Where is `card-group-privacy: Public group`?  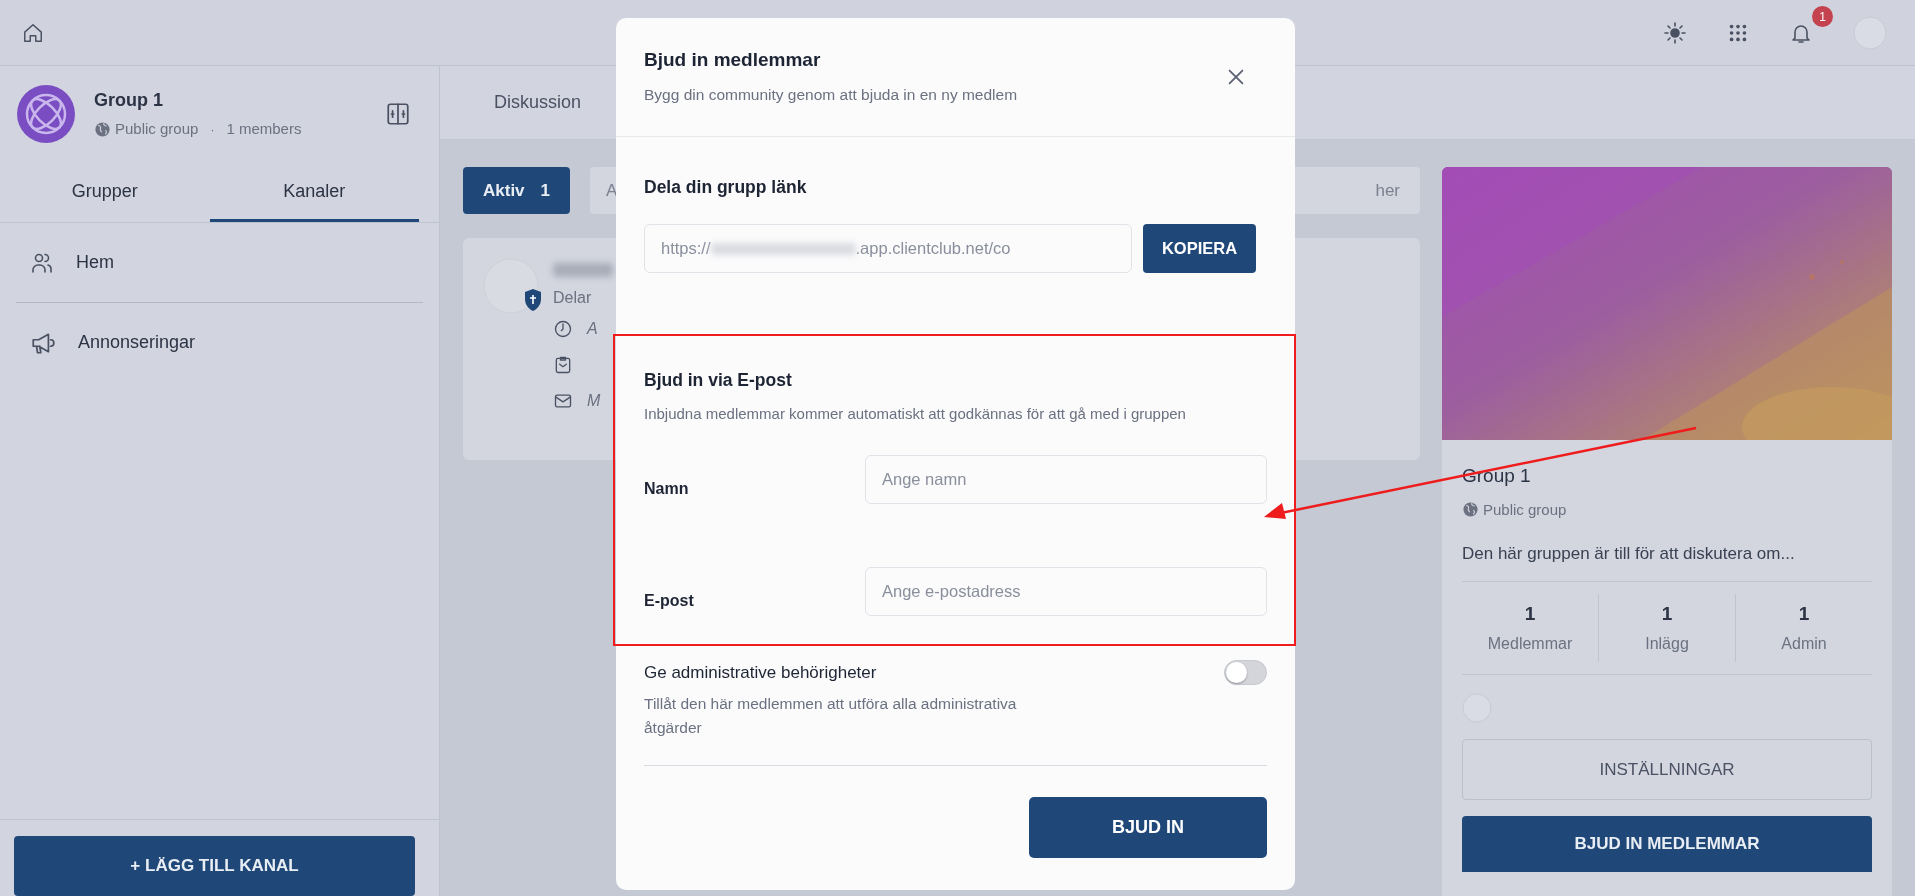
card-group-privacy: Public group is located at coordinates (1525, 509).